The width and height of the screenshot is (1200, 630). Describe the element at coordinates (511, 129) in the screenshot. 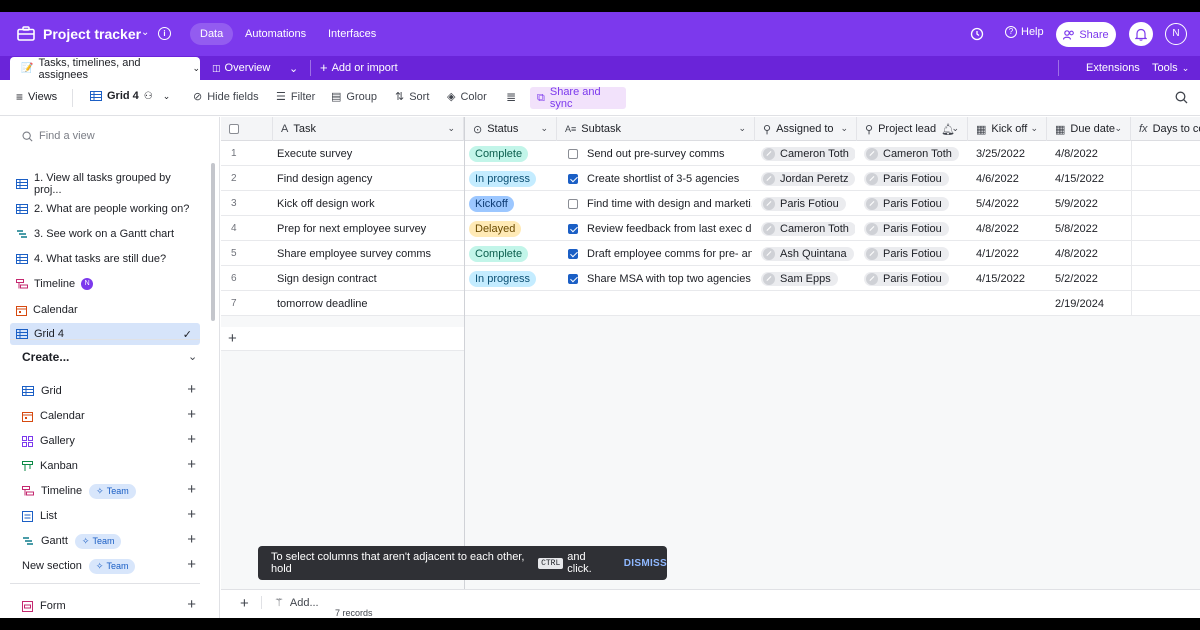

I see `column-header-status: ⊙ Status ⌄` at that location.